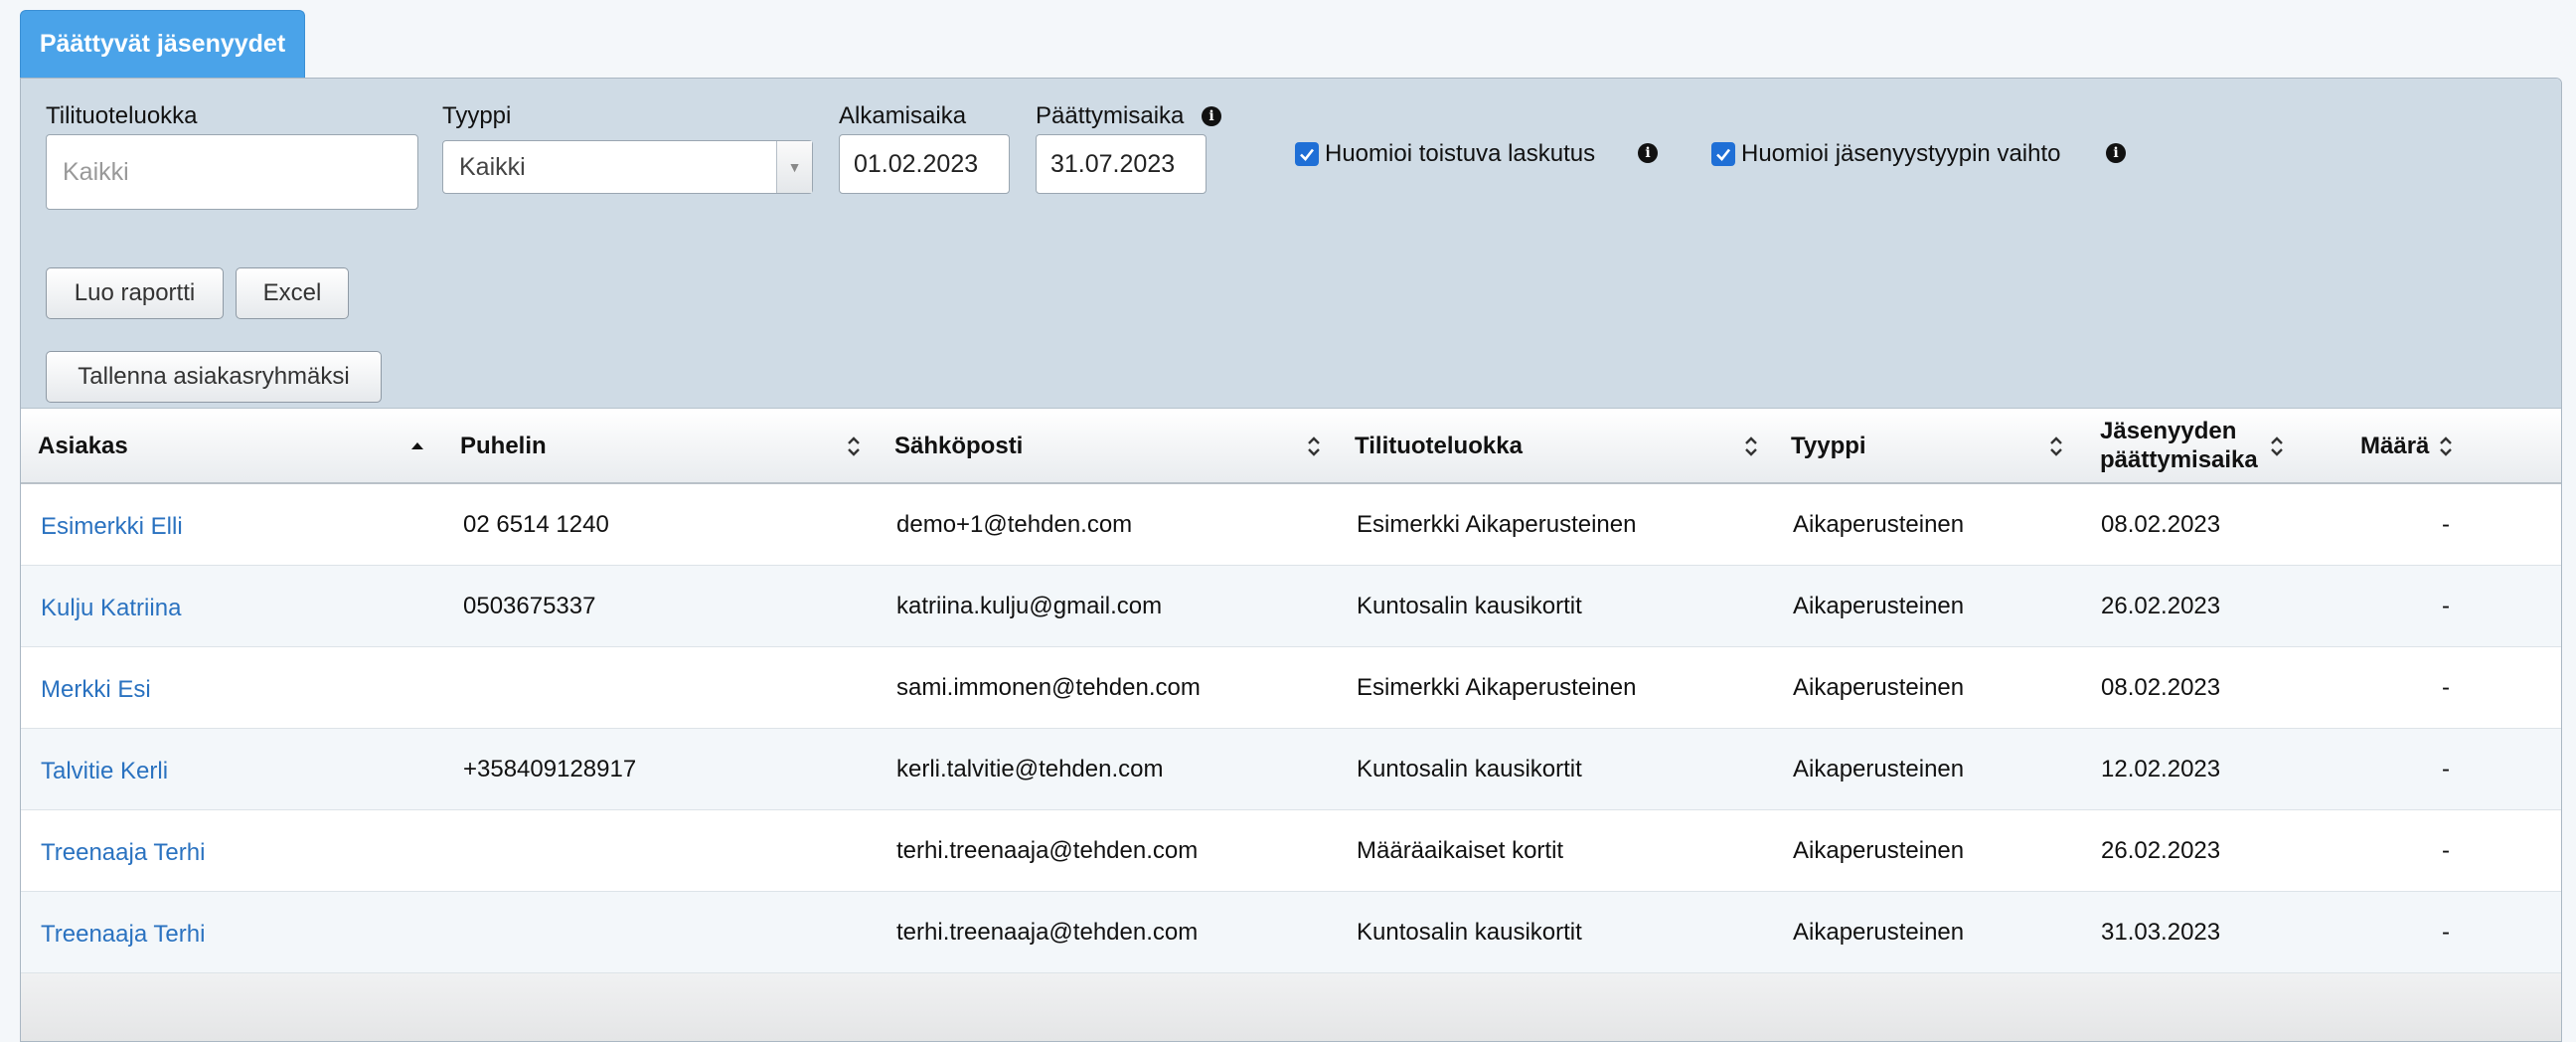  What do you see at coordinates (1029, 606) in the screenshot?
I see `sahkoposti-cell: katriina.kulju@gmail.com` at bounding box center [1029, 606].